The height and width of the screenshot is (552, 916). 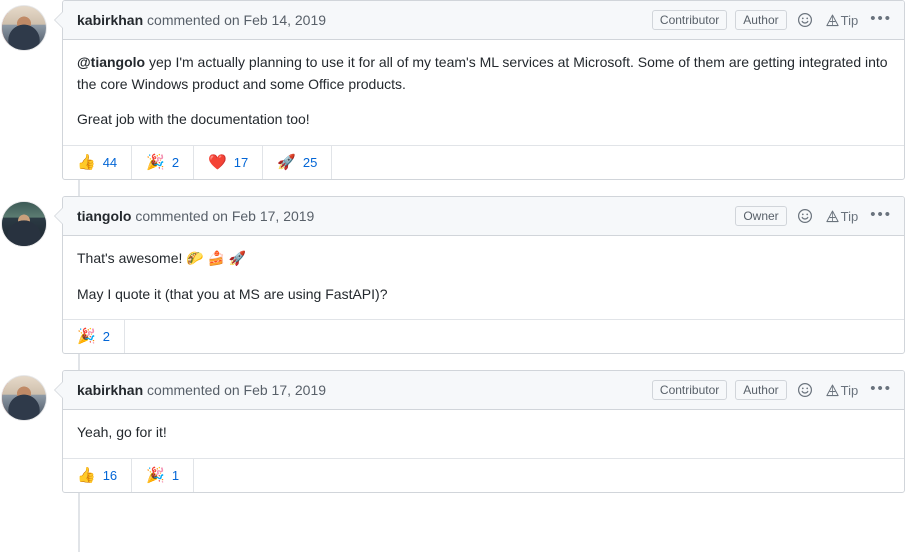 What do you see at coordinates (234, 20) in the screenshot?
I see `comment-timestamp: commented on Feb 14, 2019` at bounding box center [234, 20].